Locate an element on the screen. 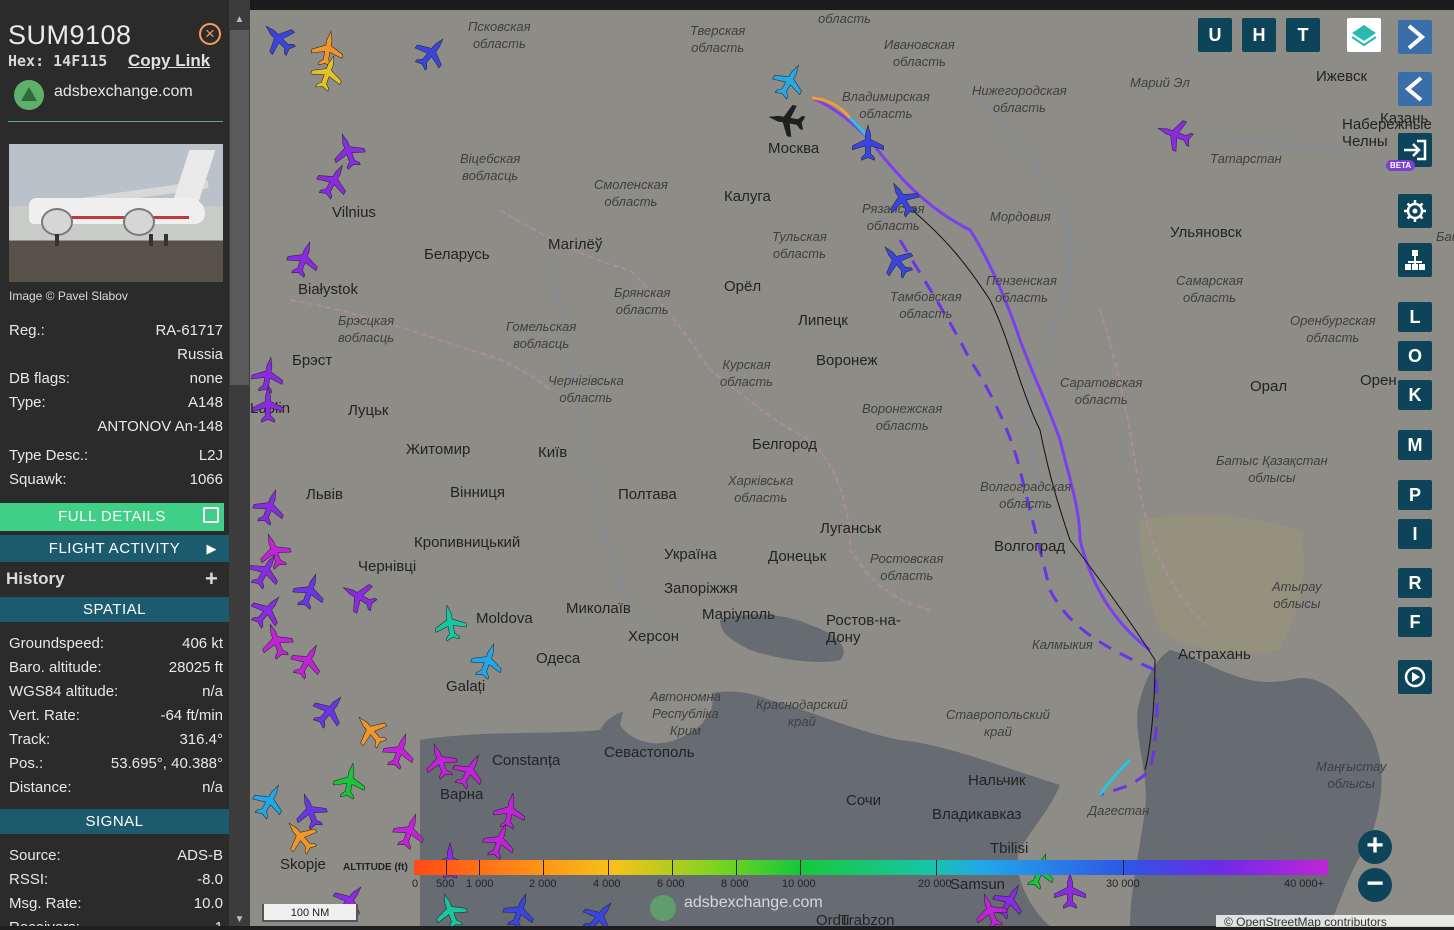 The width and height of the screenshot is (1454, 930). toggle-k-button: K is located at coordinates (1415, 395).